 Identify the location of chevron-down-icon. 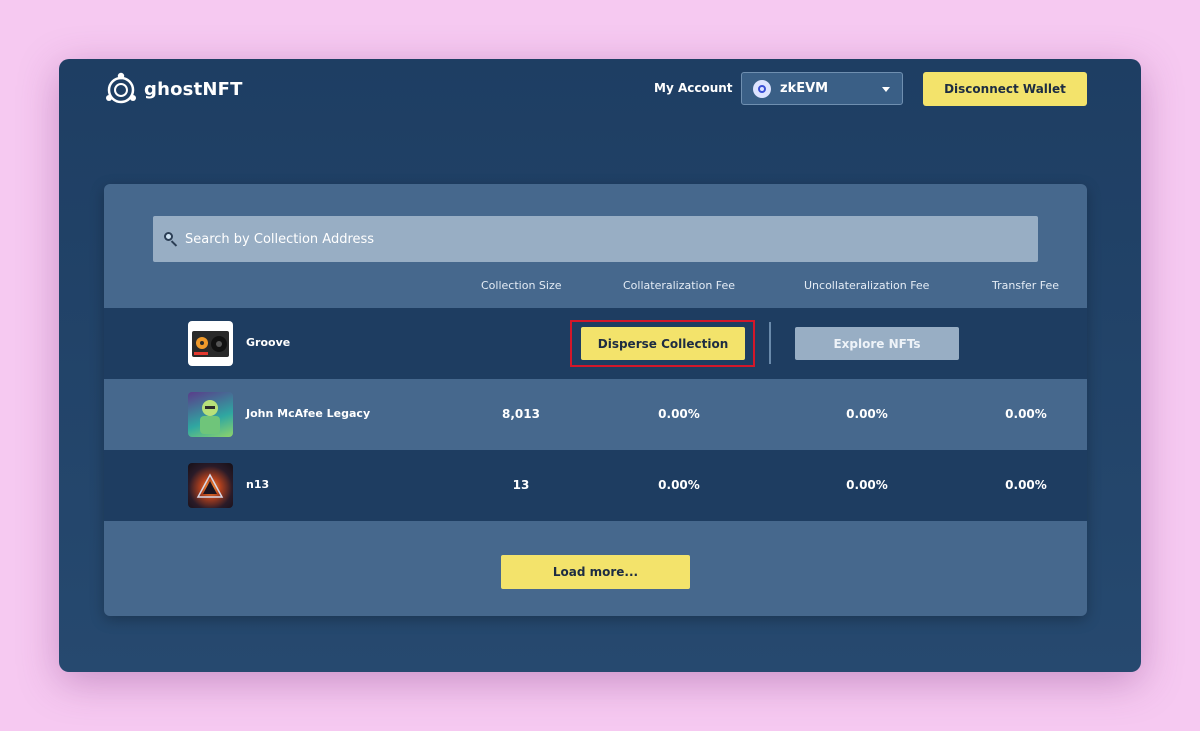
(886, 89).